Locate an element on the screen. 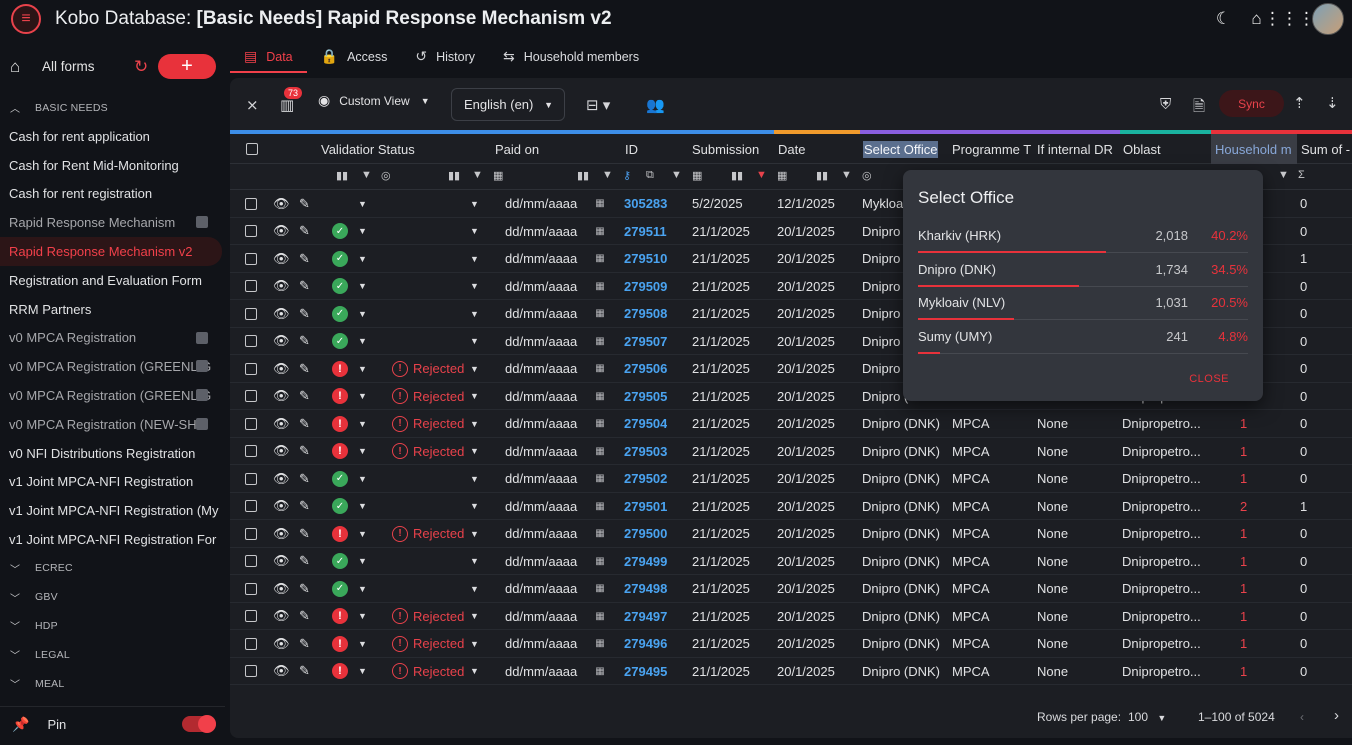 The height and width of the screenshot is (745, 1352). next-page-icon: › is located at coordinates (1336, 715).